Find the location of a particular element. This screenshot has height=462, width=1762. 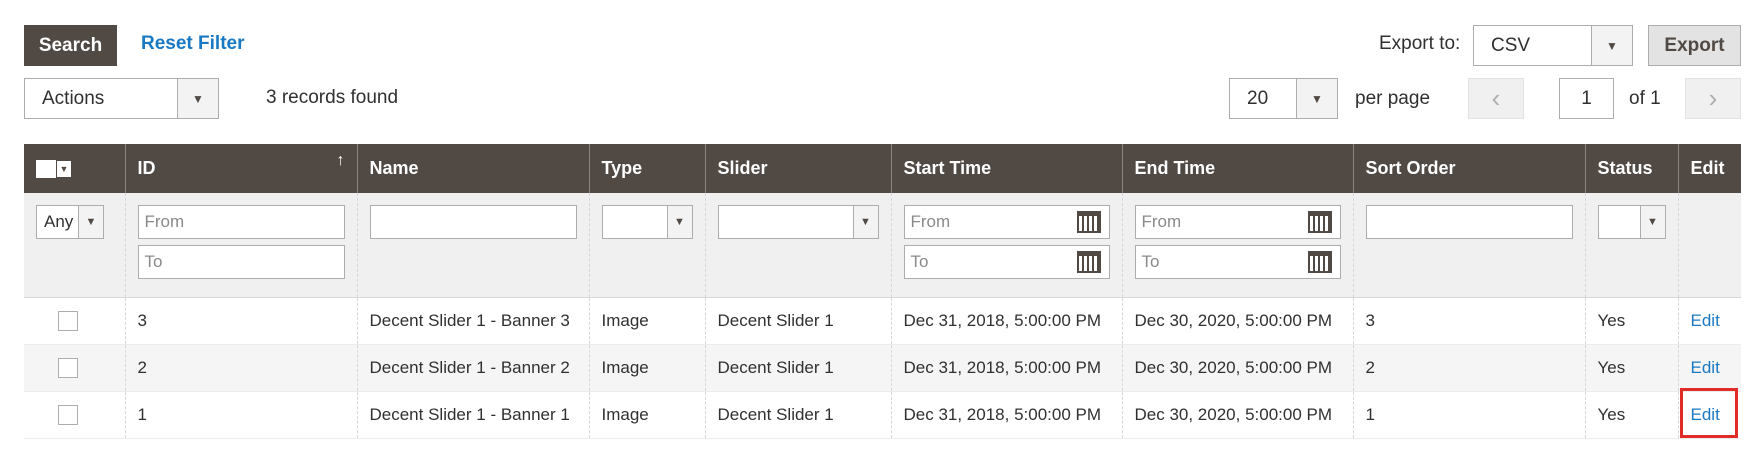

name-filter-input is located at coordinates (473, 222).